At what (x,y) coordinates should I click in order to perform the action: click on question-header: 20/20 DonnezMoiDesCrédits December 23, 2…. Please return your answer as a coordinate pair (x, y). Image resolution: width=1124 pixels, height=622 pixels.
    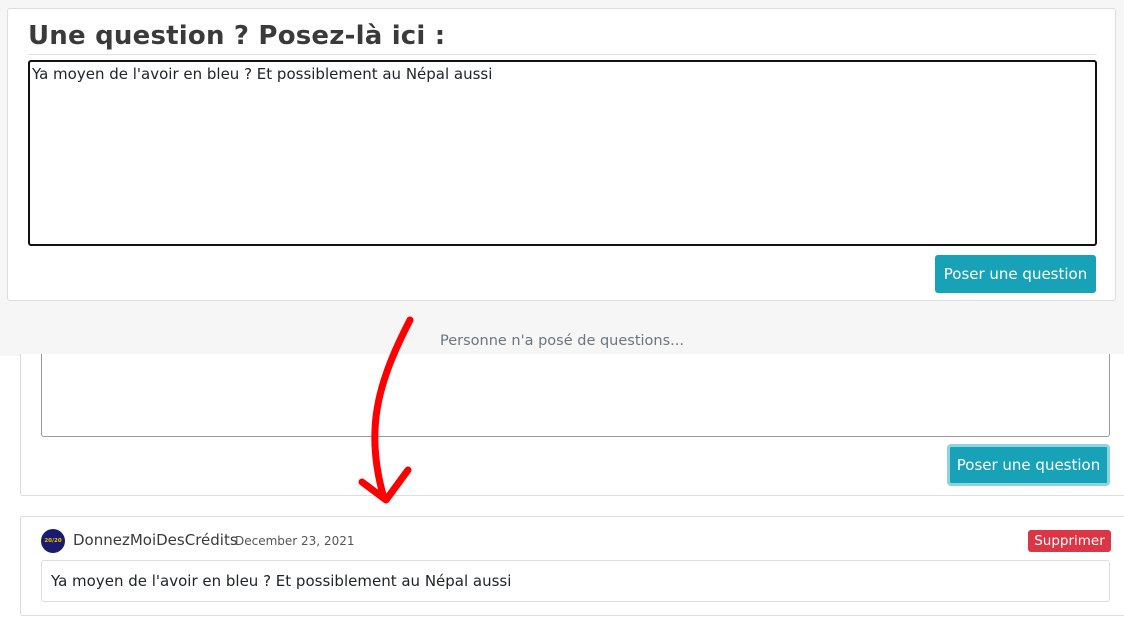
    Looking at the image, I should click on (576, 543).